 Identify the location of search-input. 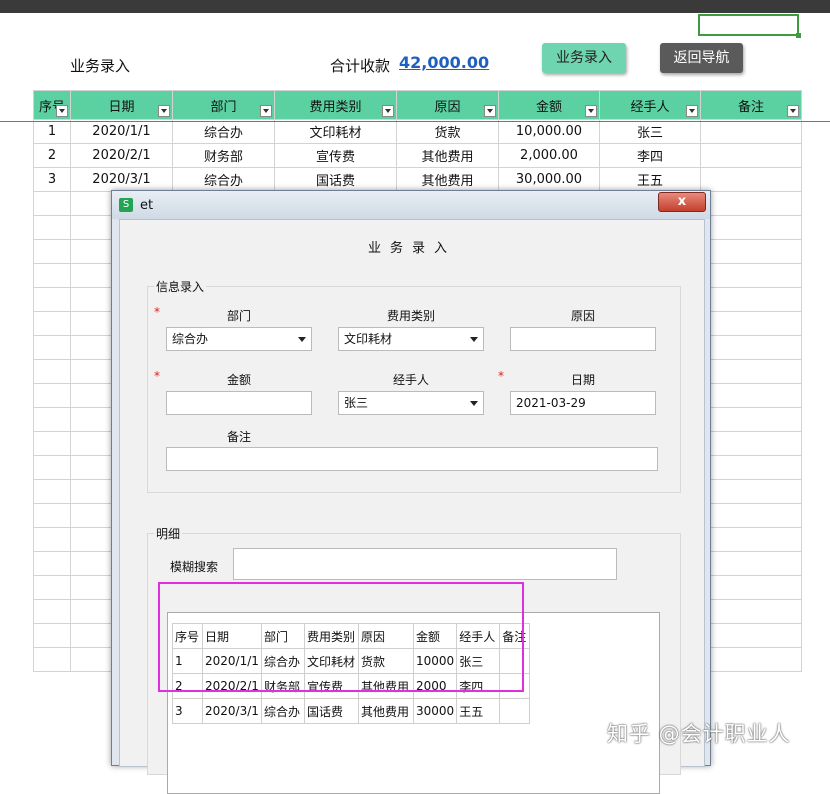
(425, 564).